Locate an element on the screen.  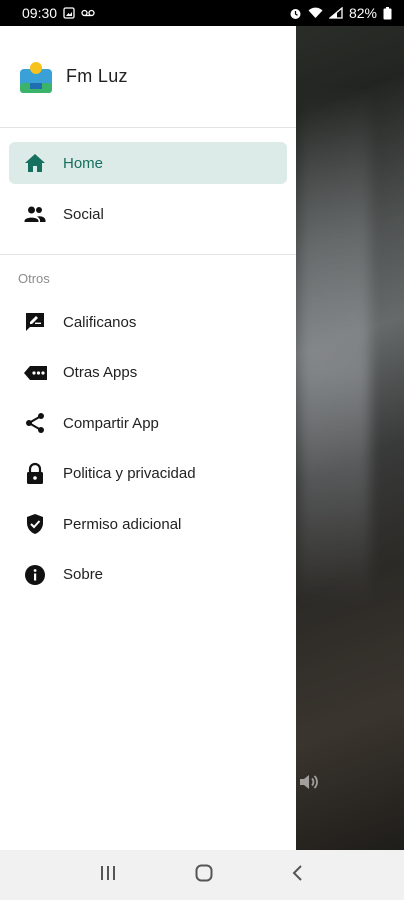
system-navigation-bar is located at coordinates (202, 875).